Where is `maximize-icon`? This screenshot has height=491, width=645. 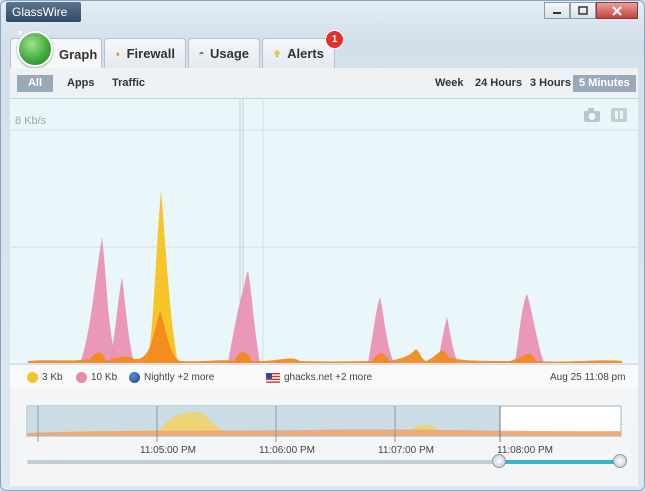
maximize-icon is located at coordinates (583, 10).